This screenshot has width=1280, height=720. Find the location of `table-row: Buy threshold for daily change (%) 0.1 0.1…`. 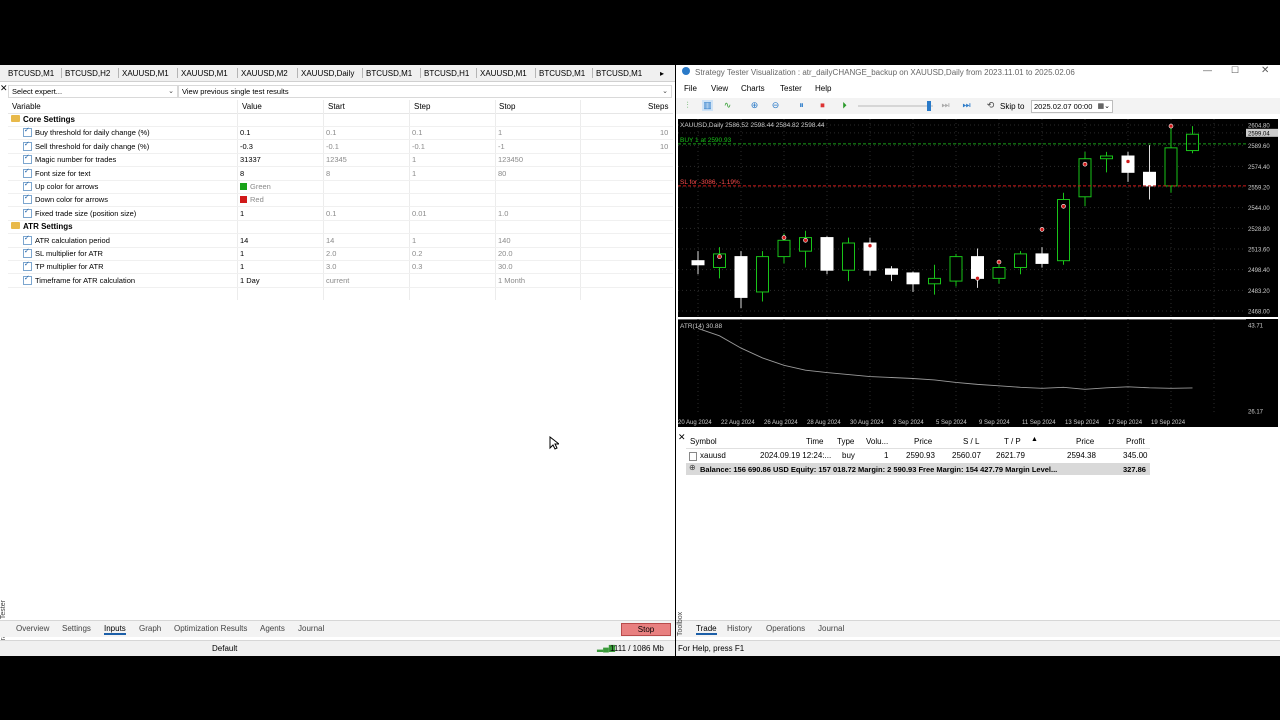

table-row: Buy threshold for daily change (%) 0.1 0.1… is located at coordinates (340, 133).